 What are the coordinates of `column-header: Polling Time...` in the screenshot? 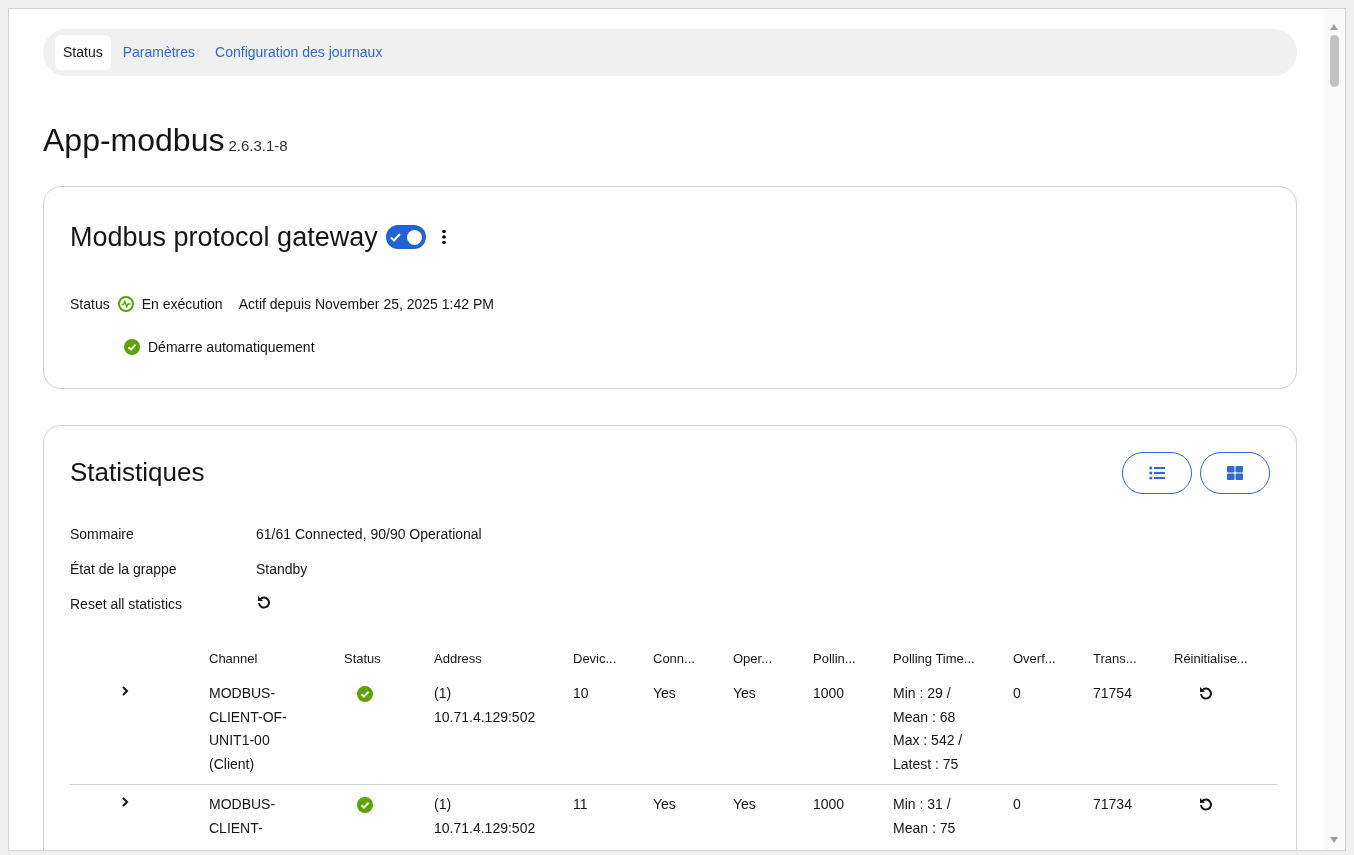 It's located at (934, 658).